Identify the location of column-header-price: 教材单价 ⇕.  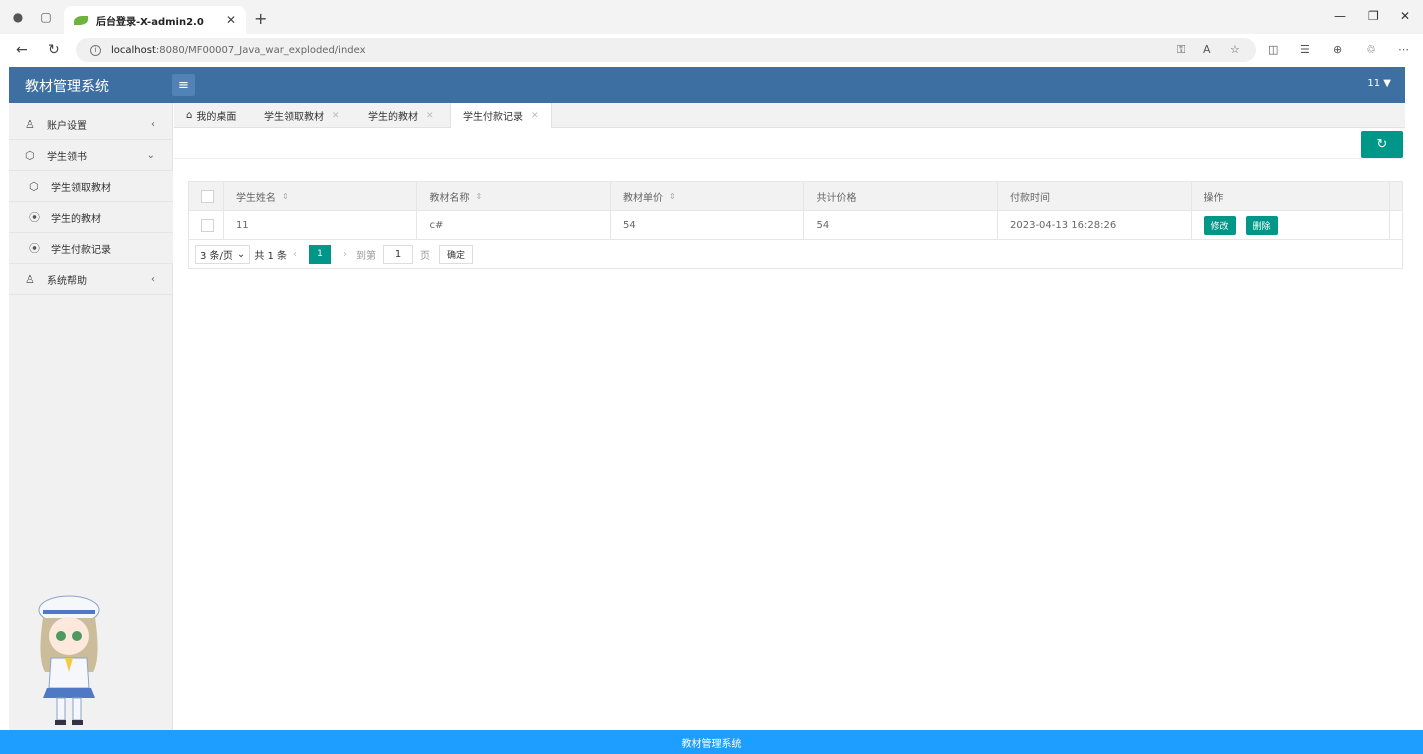
(708, 196).